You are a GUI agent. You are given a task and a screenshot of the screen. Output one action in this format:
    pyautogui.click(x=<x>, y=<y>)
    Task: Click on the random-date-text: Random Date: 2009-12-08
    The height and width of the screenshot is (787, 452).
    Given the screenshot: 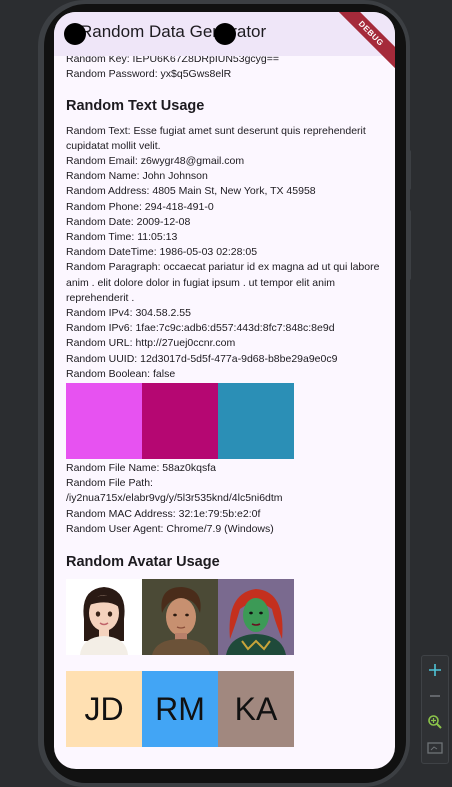 What is the action you would take?
    pyautogui.click(x=128, y=221)
    